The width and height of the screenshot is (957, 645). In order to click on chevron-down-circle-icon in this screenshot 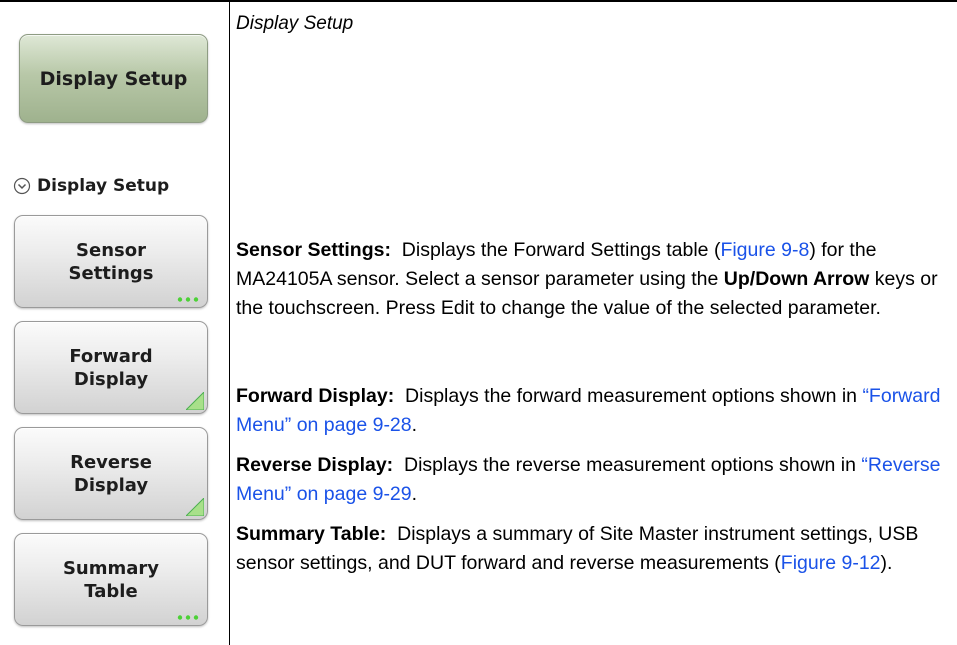, I will do `click(22, 186)`.